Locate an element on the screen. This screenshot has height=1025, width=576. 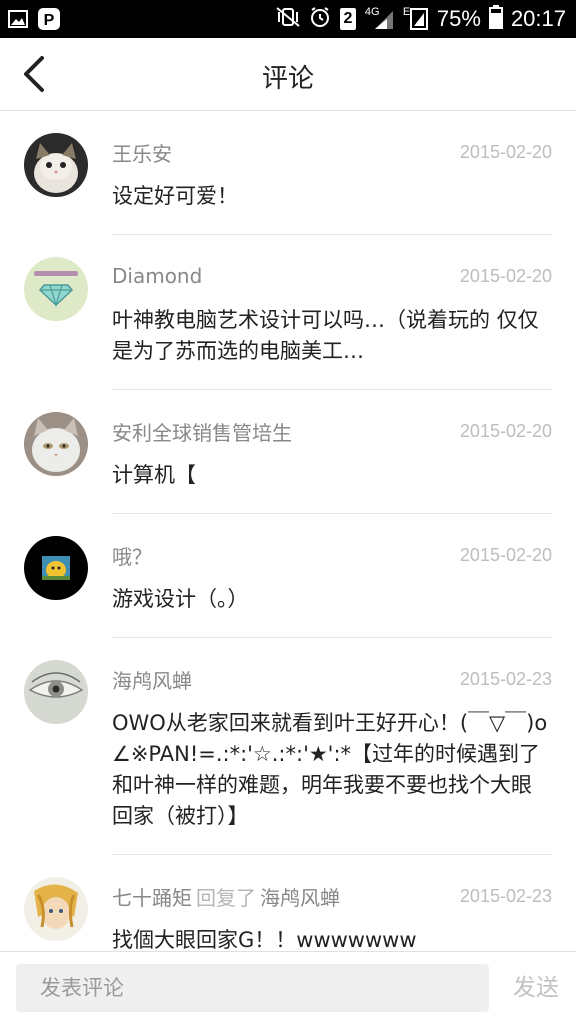
page-title: 评论 is located at coordinates (287, 79).